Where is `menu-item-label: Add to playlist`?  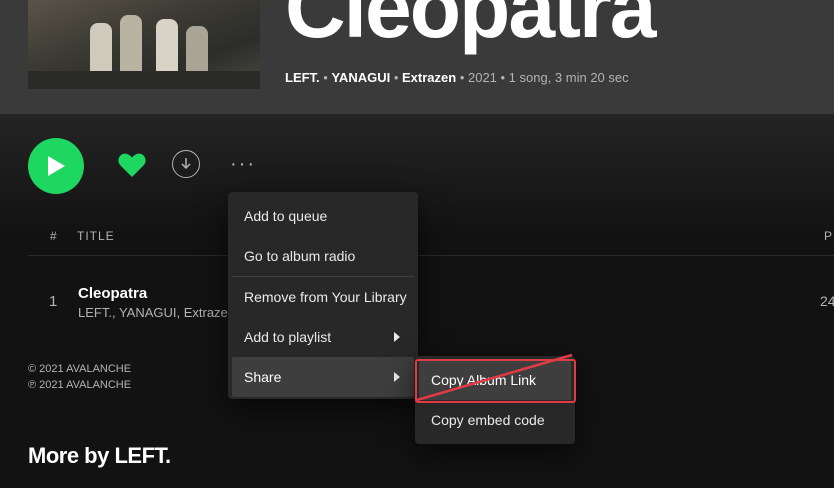
menu-item-label: Add to playlist is located at coordinates (288, 337).